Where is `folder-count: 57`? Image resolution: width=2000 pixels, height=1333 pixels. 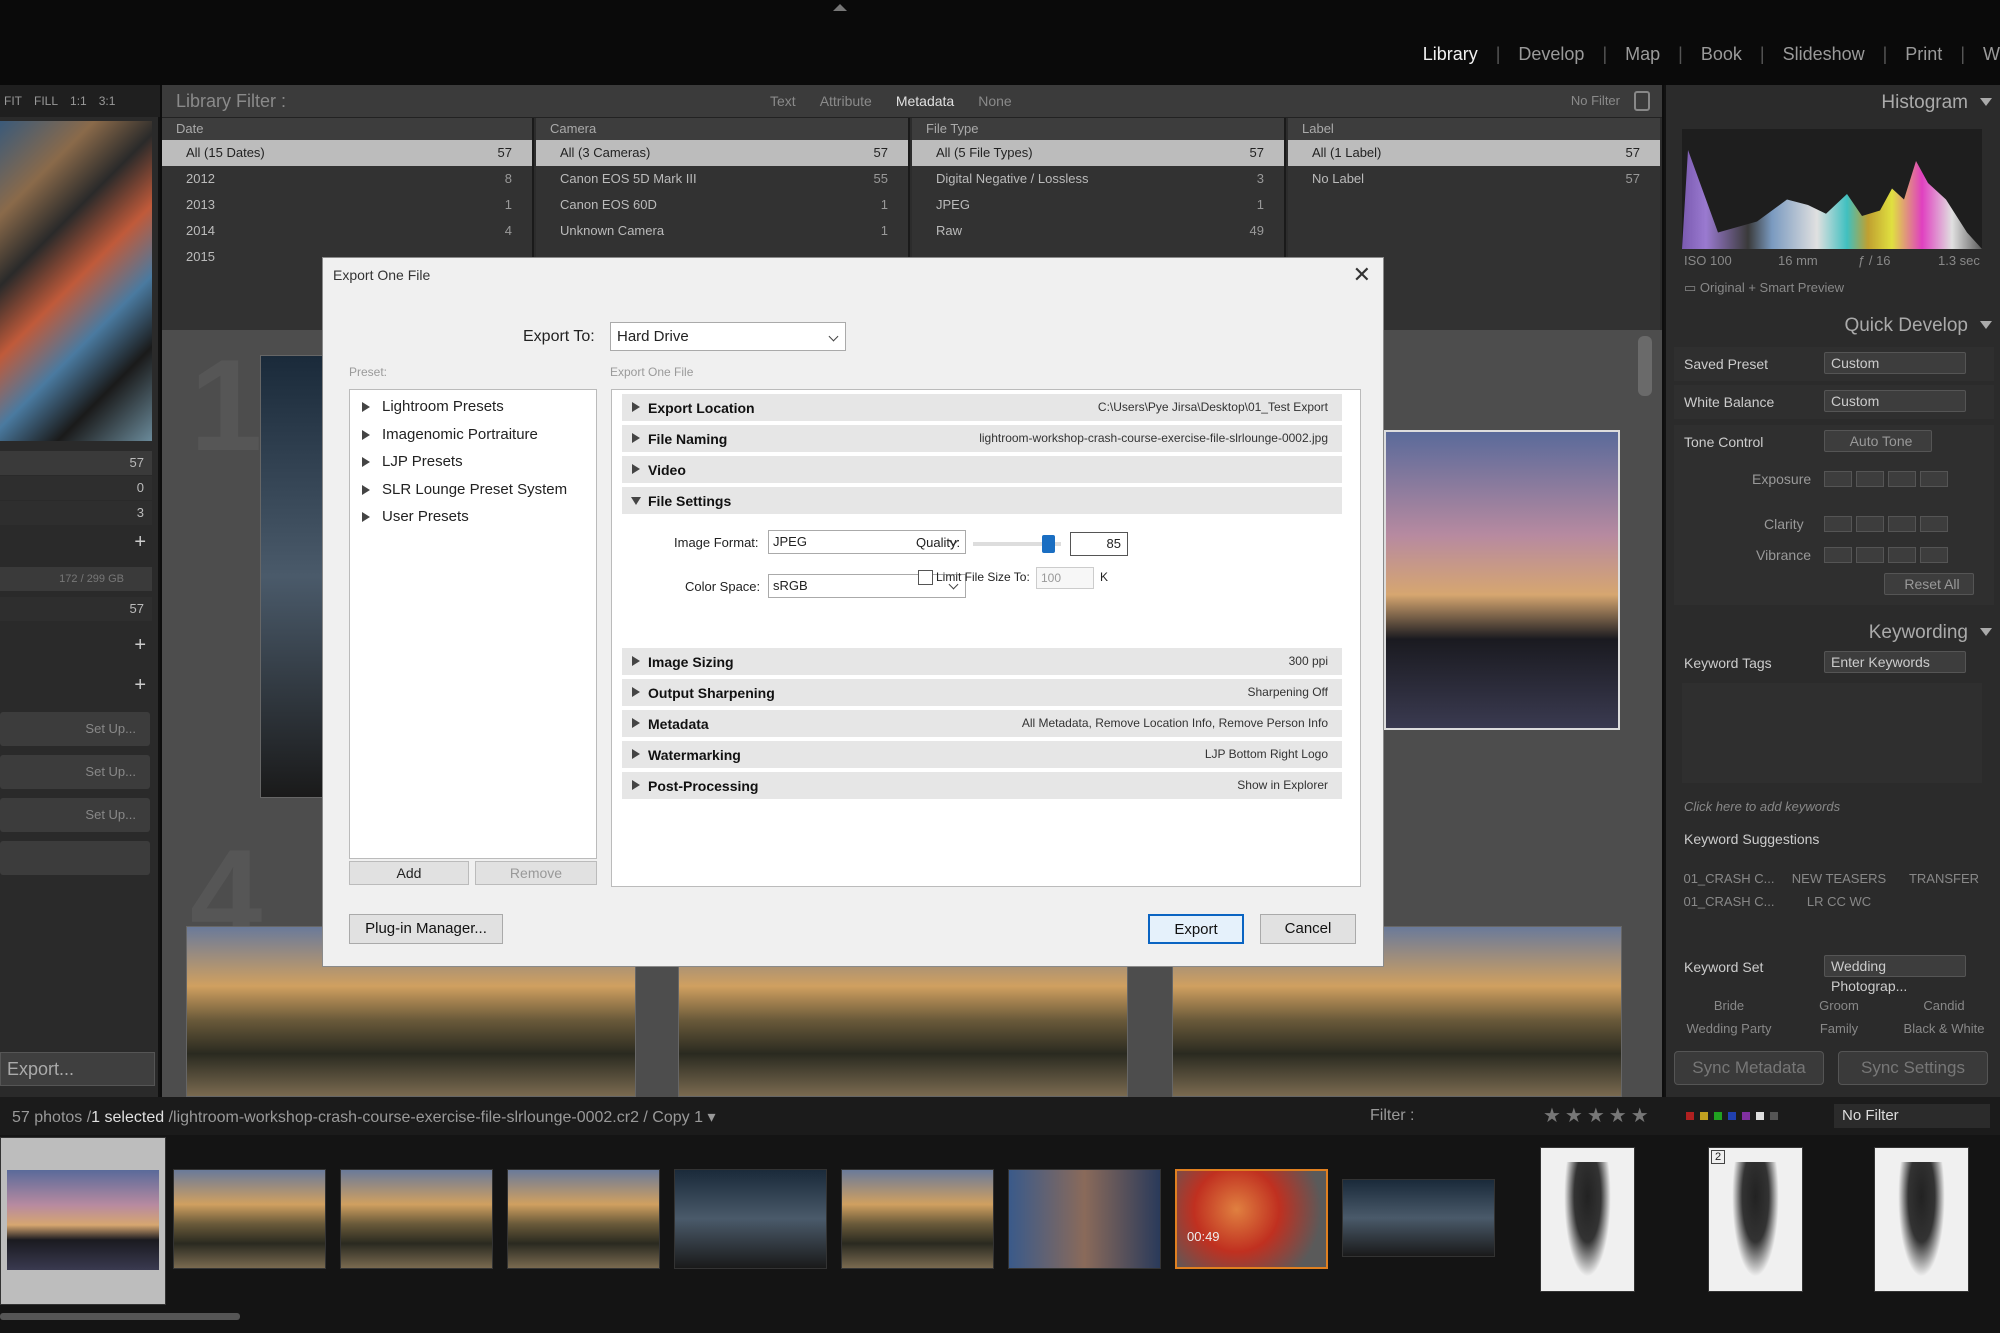 folder-count: 57 is located at coordinates (76, 609).